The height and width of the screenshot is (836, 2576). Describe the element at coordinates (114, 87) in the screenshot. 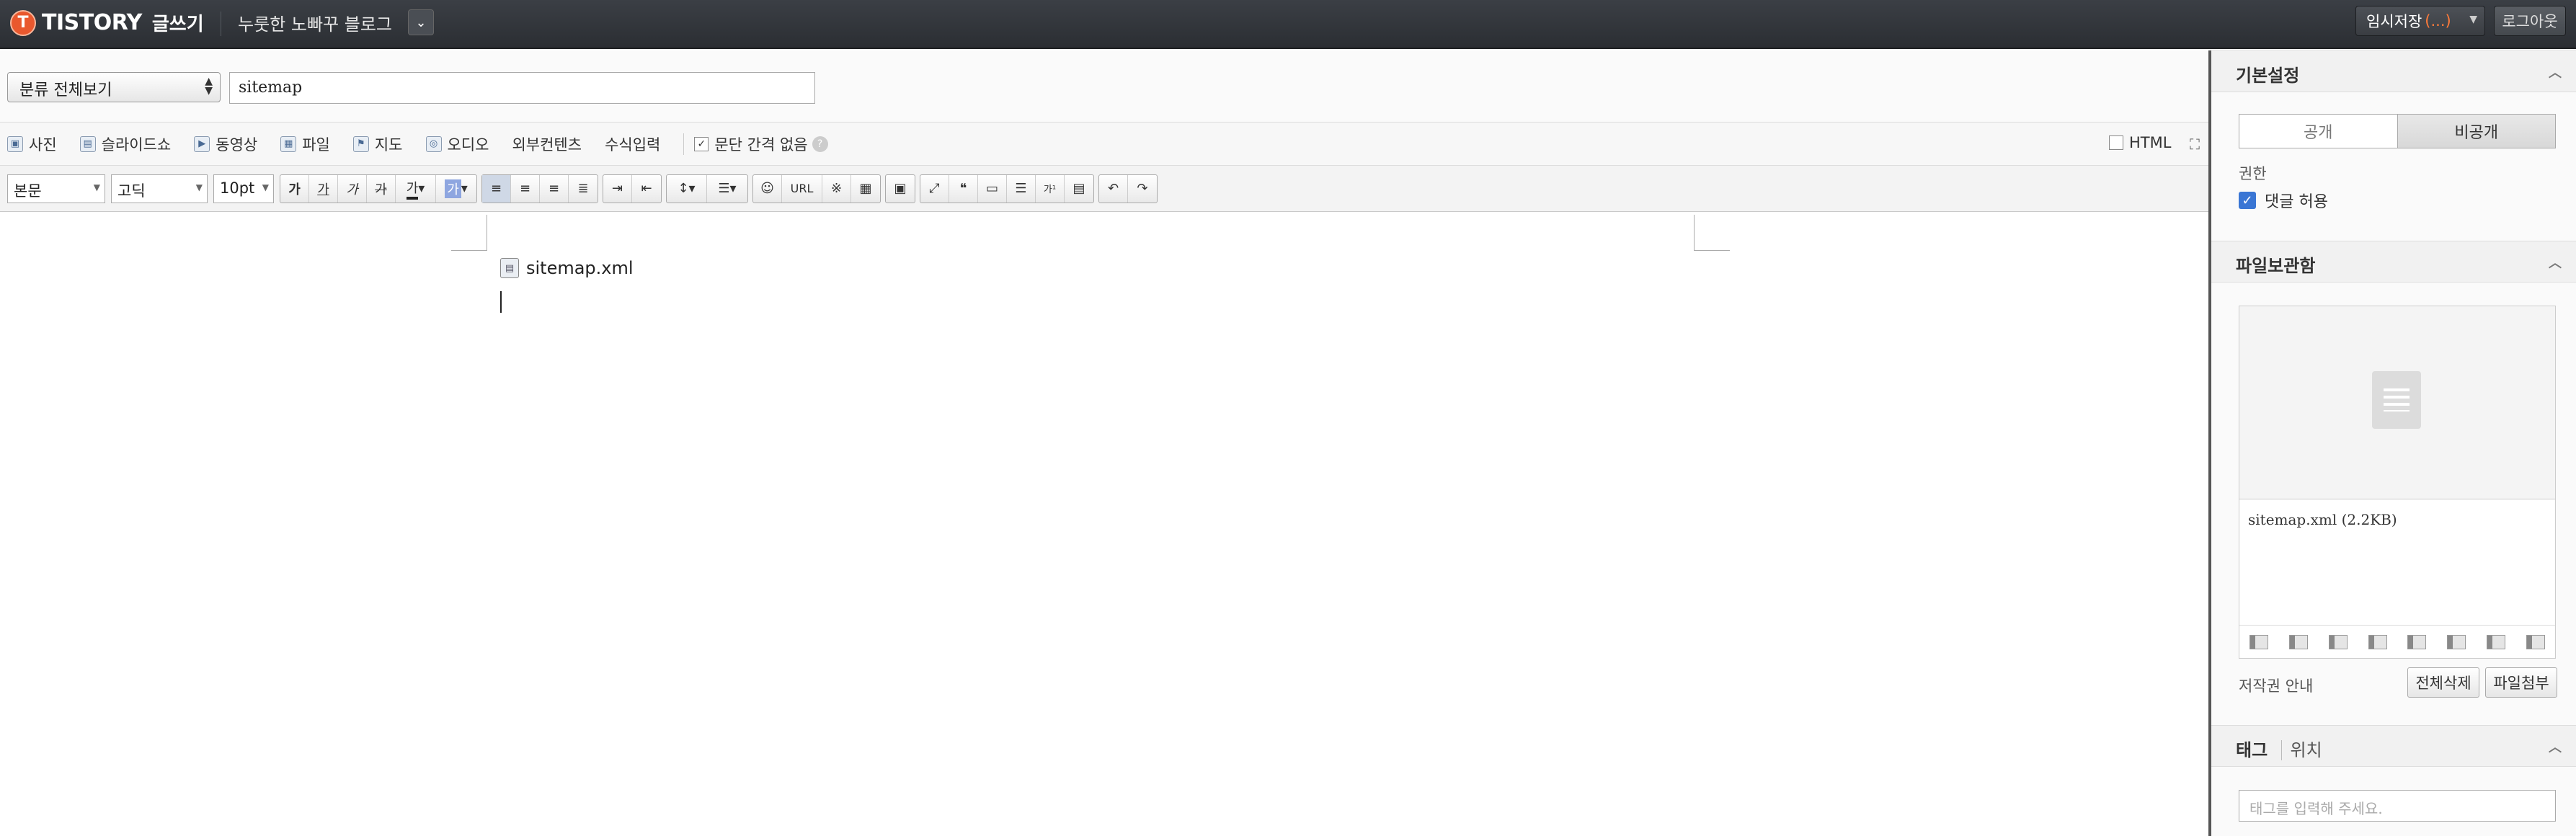

I see `category-select: 분류 전체보기 ▲ ▼` at that location.